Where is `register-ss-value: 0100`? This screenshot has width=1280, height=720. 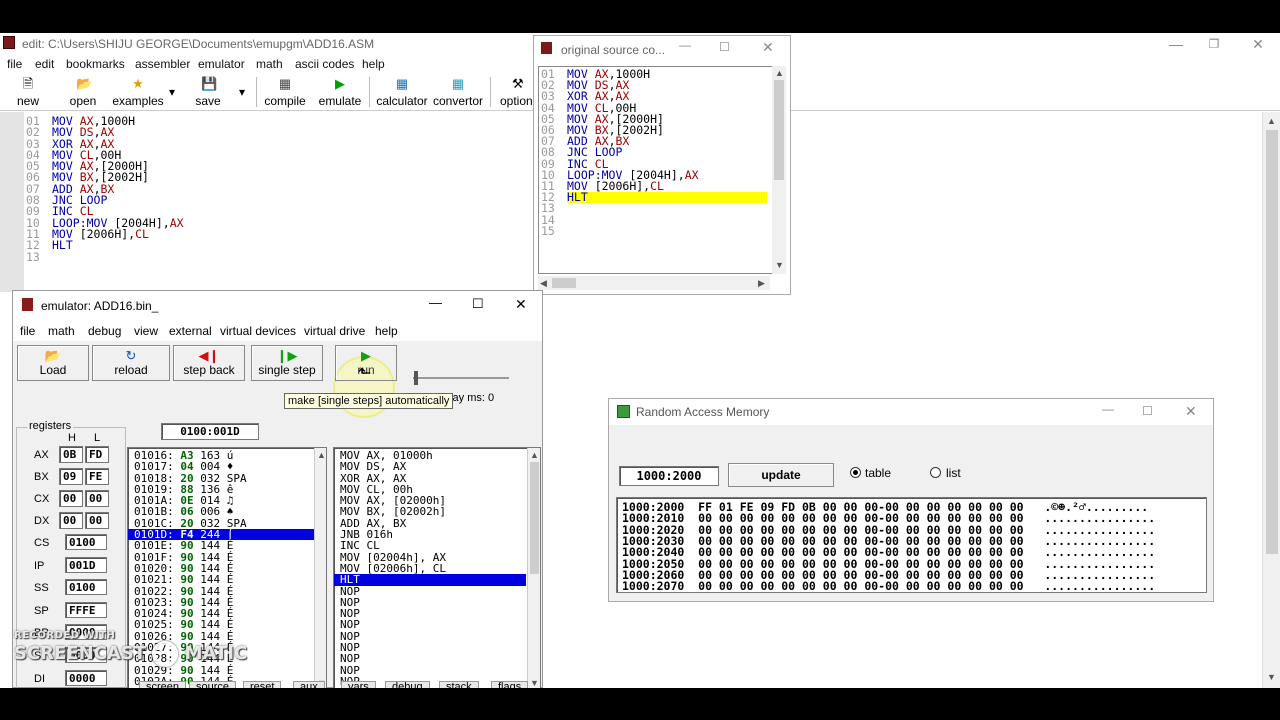 register-ss-value: 0100 is located at coordinates (86, 587).